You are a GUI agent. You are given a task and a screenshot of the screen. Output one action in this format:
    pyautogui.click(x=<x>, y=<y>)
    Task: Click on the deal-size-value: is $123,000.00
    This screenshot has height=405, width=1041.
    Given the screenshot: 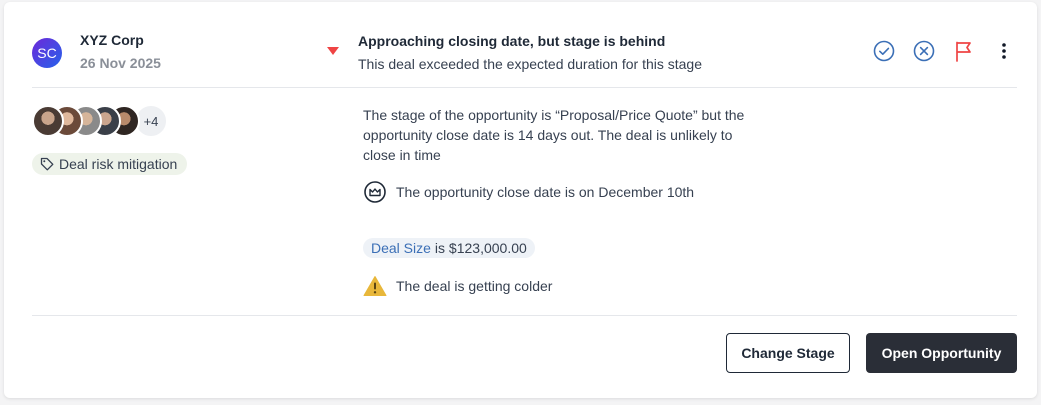 What is the action you would take?
    pyautogui.click(x=480, y=248)
    